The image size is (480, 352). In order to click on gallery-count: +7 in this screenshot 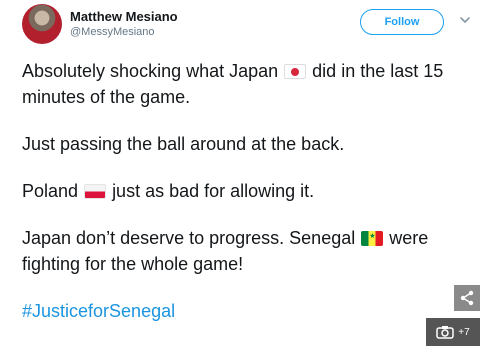, I will do `click(464, 332)`.